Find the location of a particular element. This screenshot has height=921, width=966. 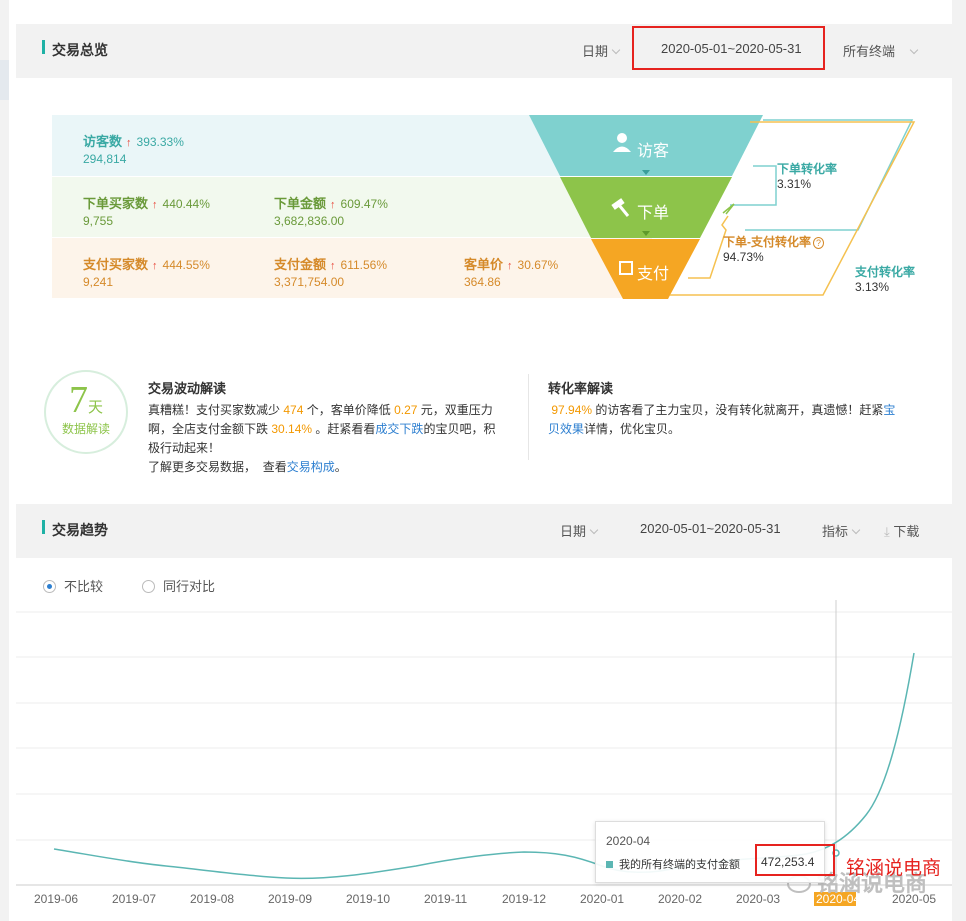

item-effect-link: 宝 is located at coordinates (889, 410).